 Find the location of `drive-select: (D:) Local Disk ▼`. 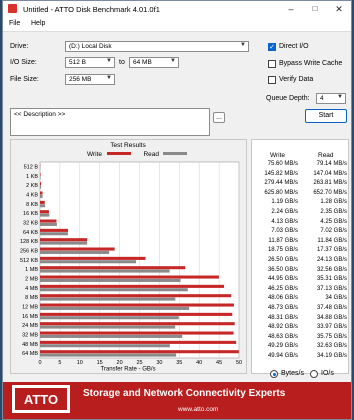

drive-select: (D:) Local Disk ▼ is located at coordinates (157, 46).